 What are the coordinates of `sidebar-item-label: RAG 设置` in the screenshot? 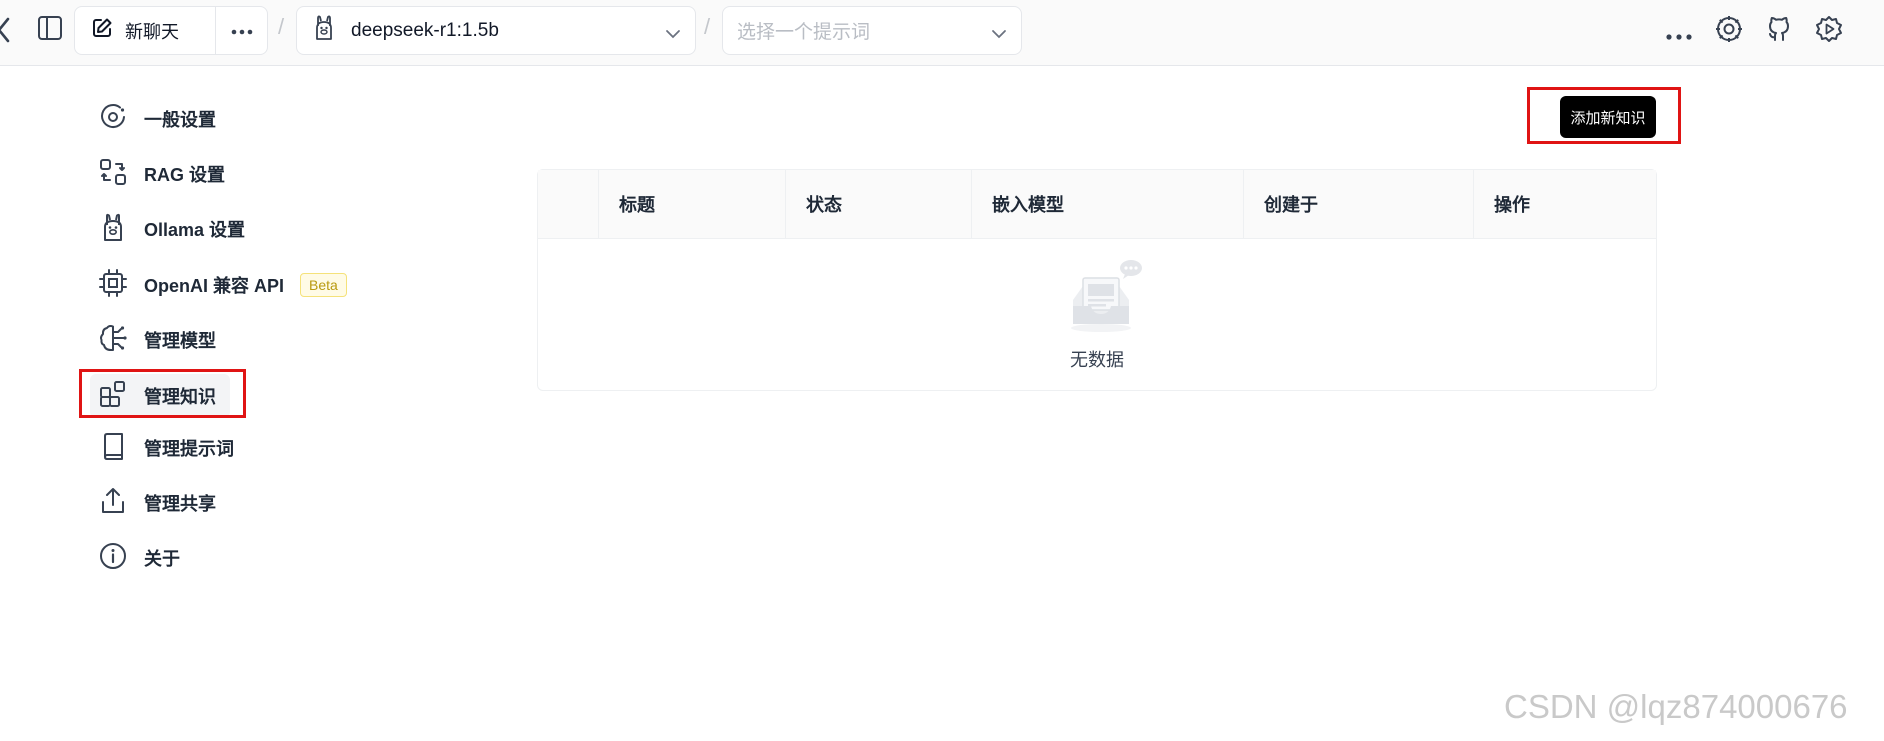 It's located at (184, 175).